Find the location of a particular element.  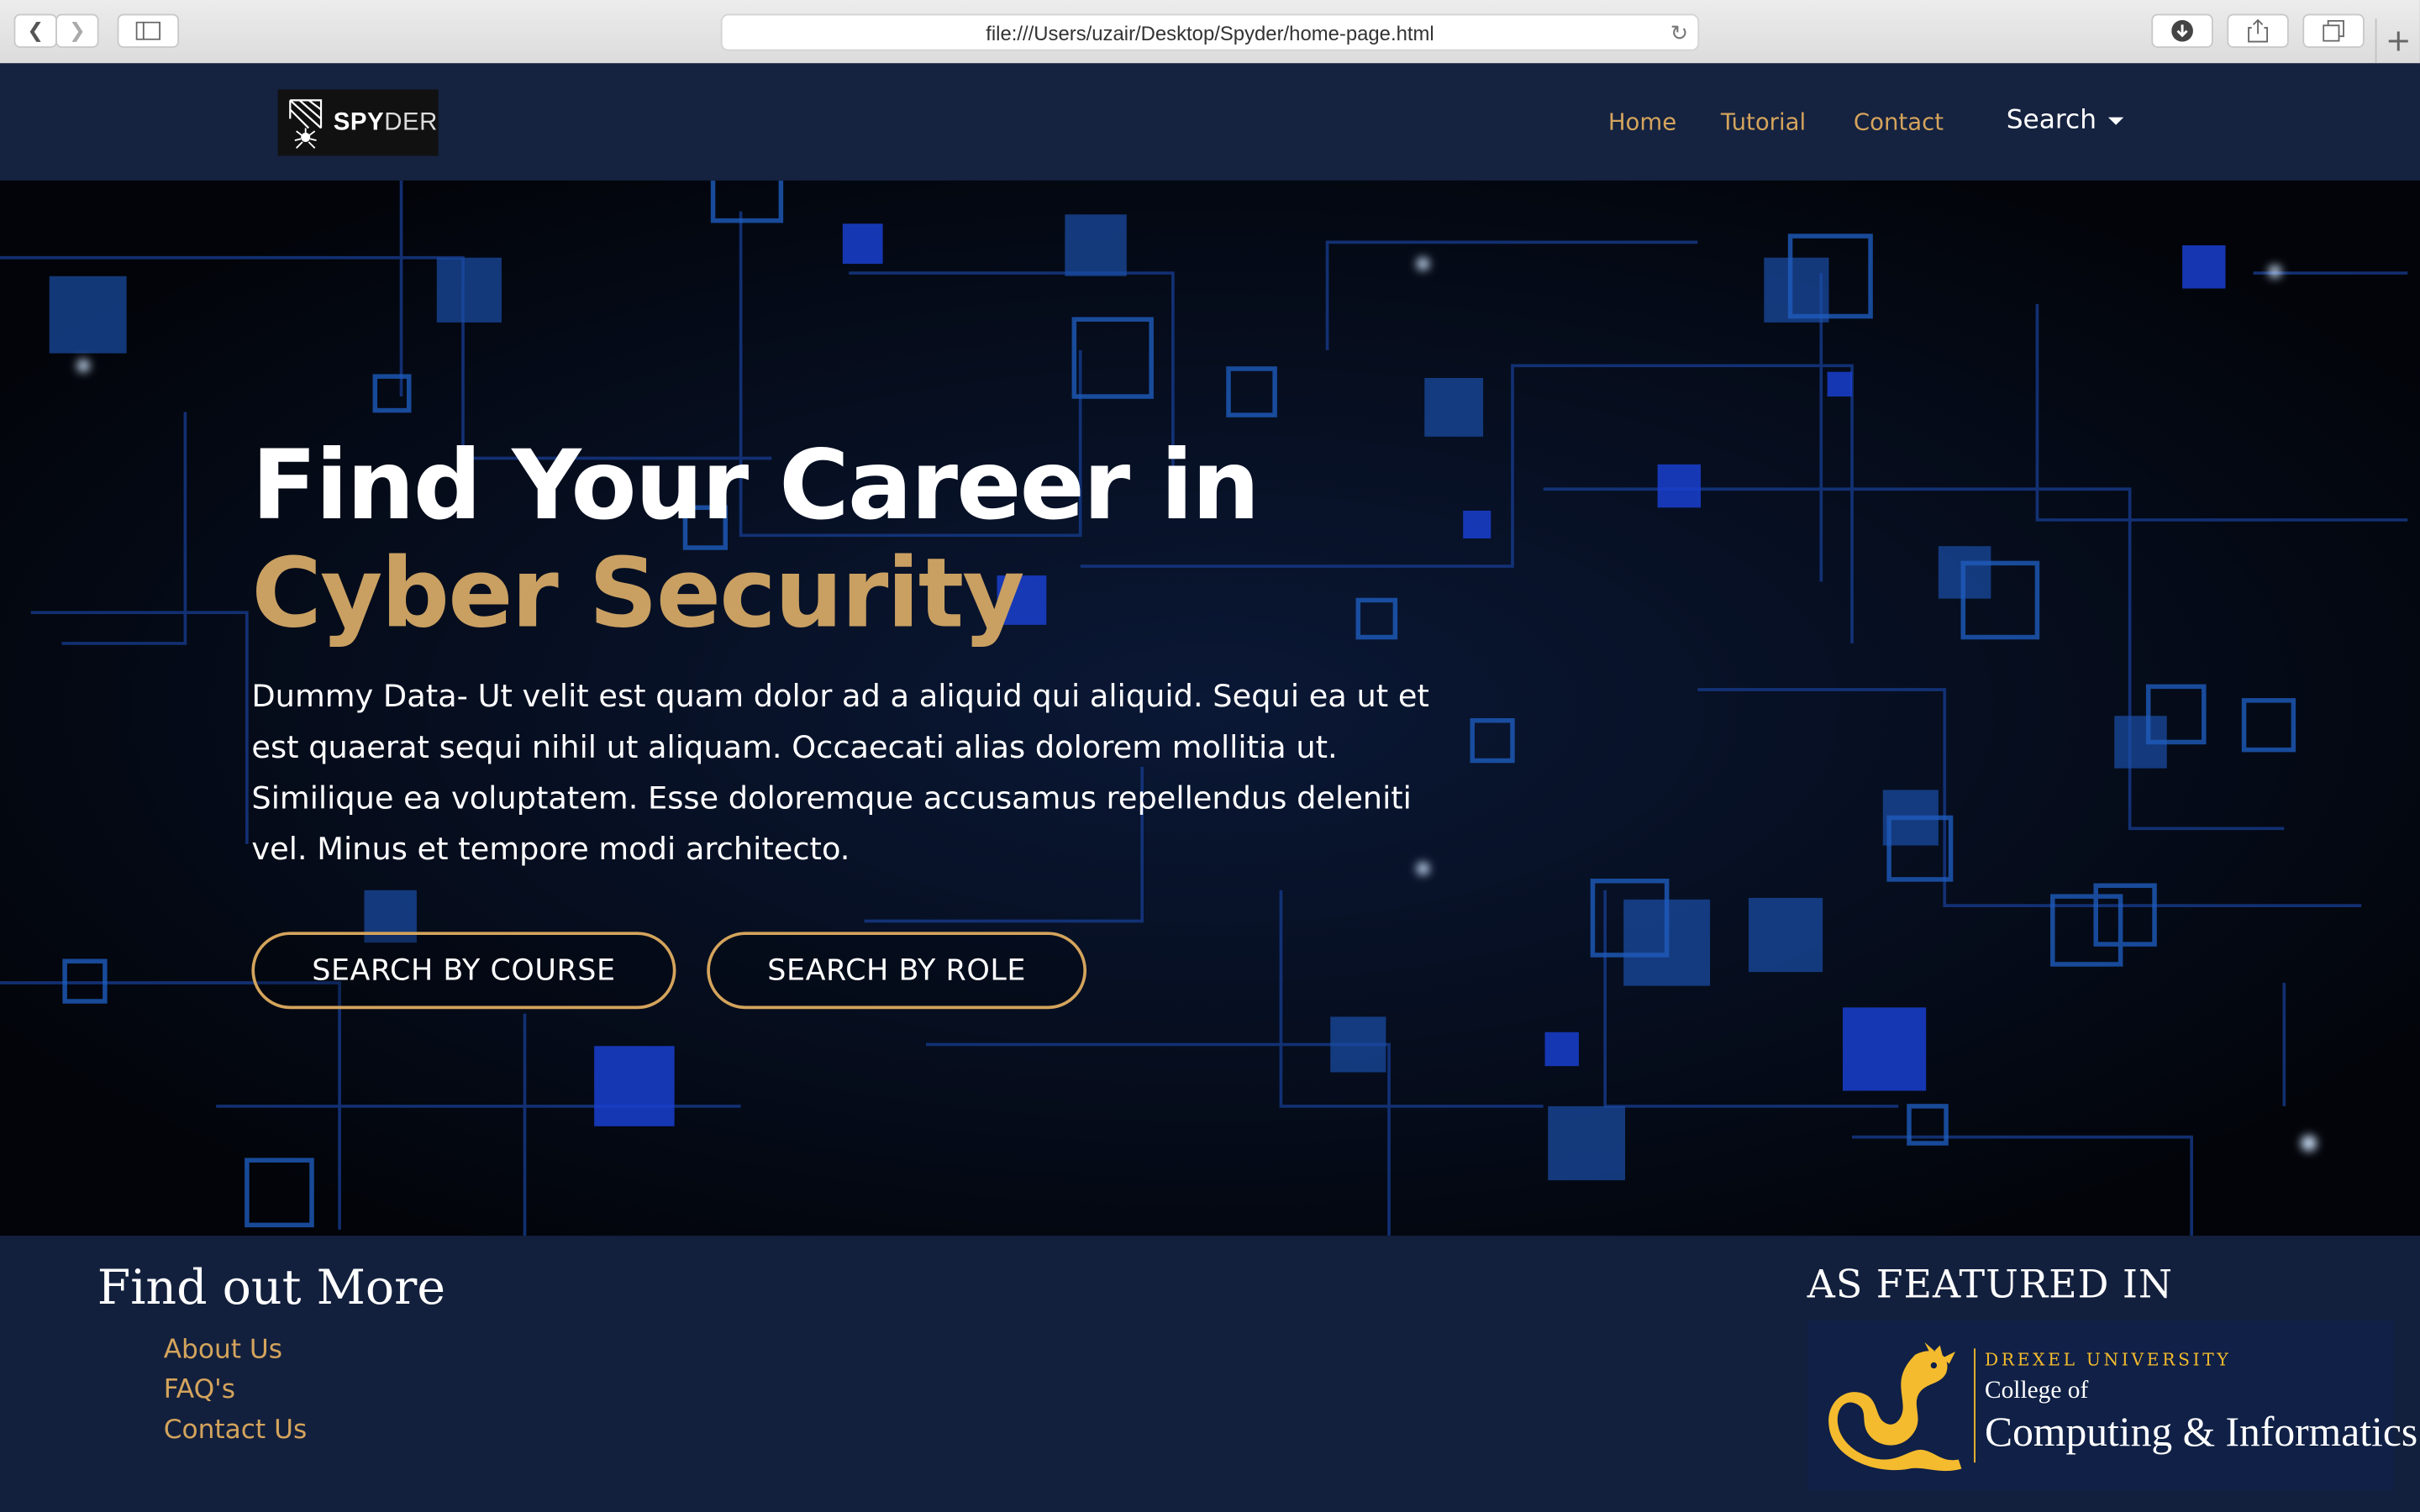

download-icon is located at coordinates (2182, 30).